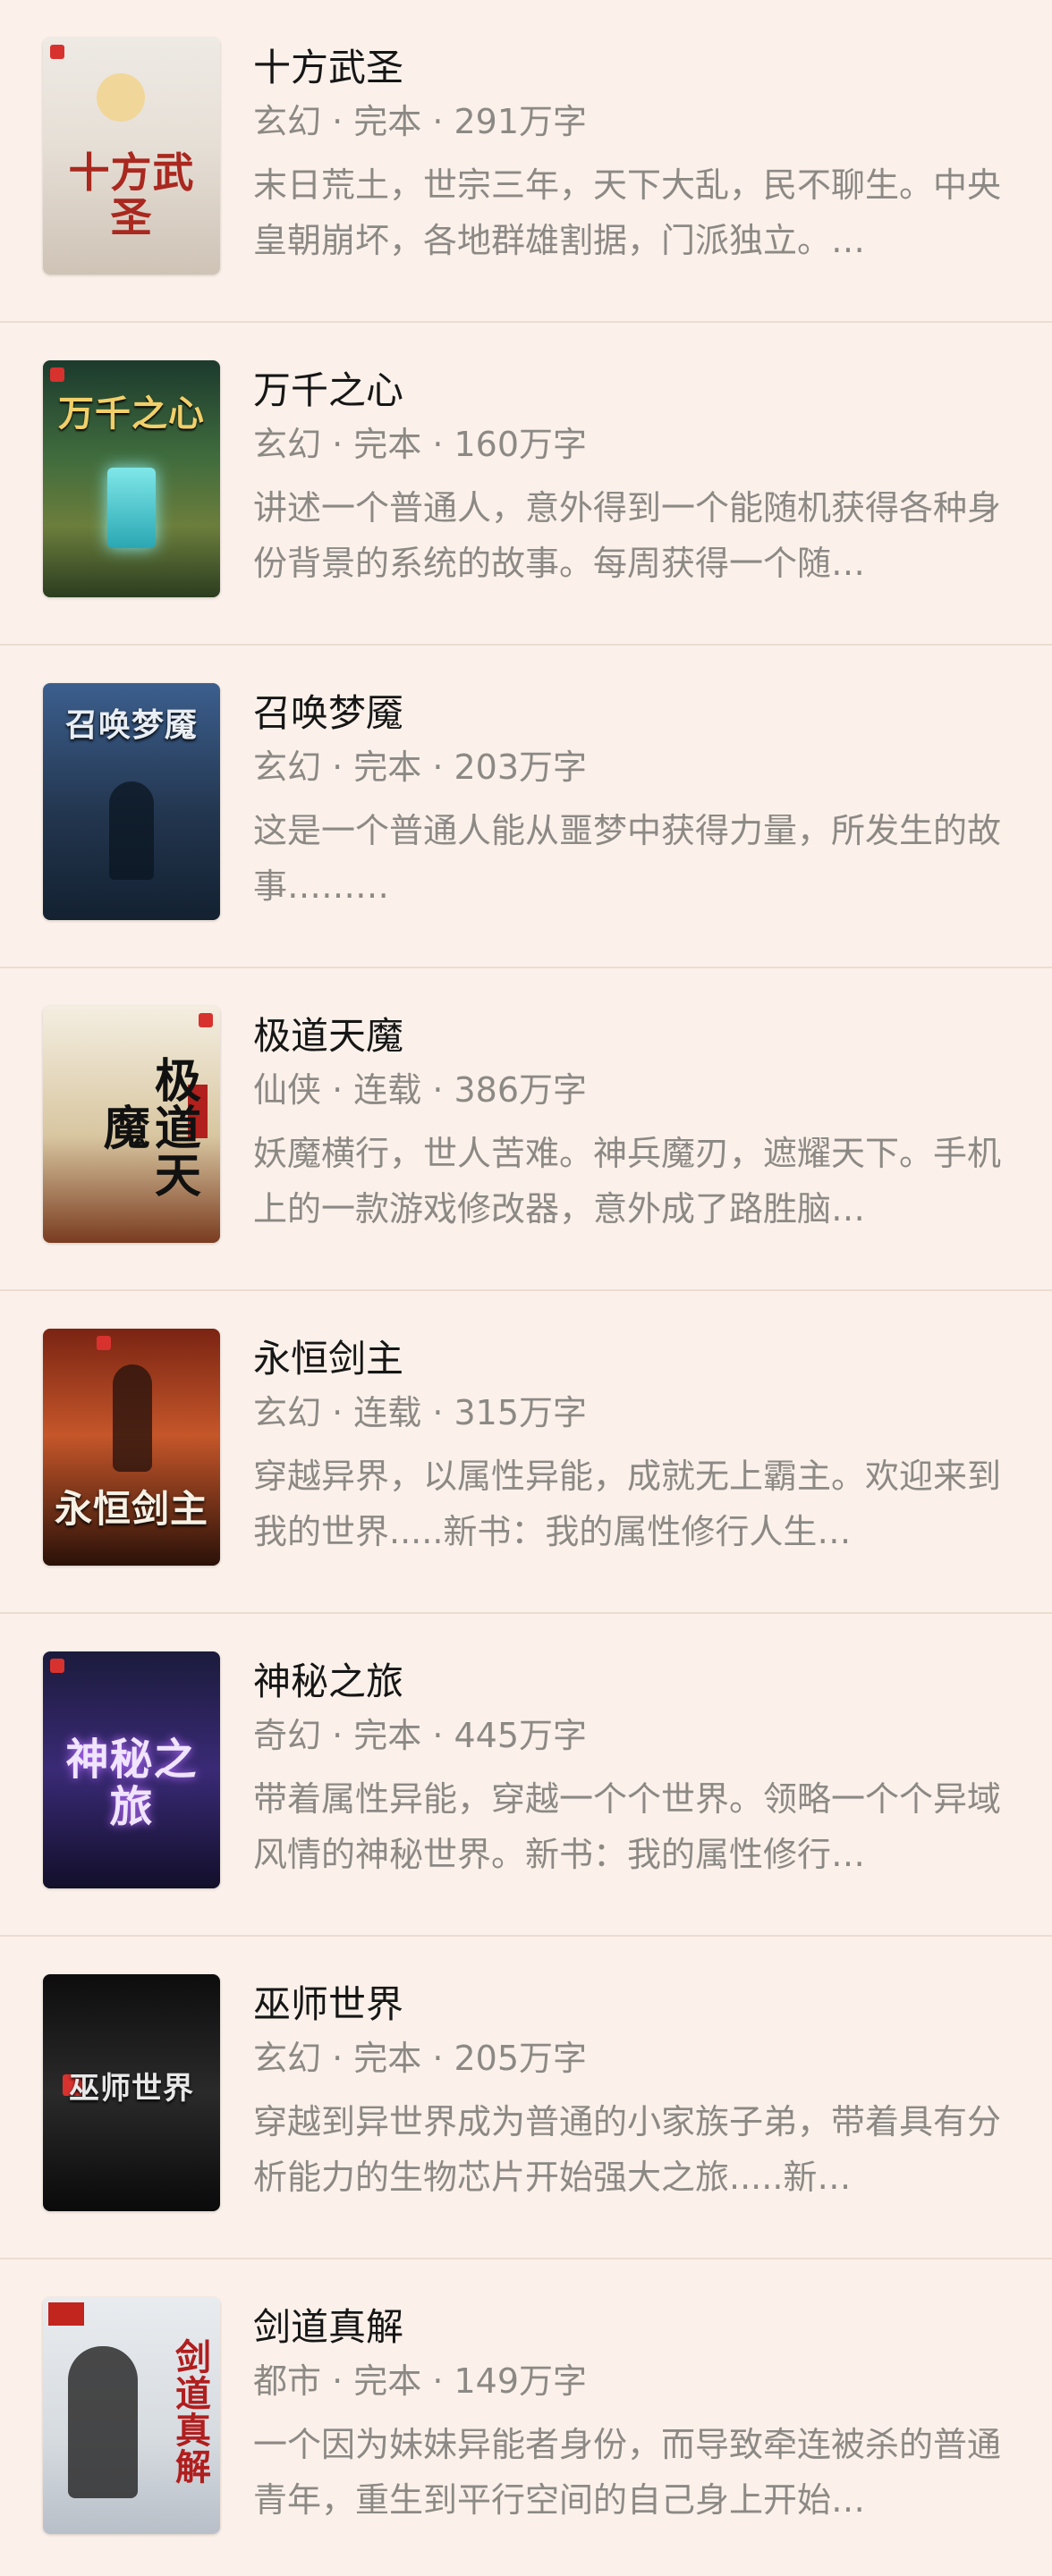 Image resolution: width=1052 pixels, height=2576 pixels. Describe the element at coordinates (420, 2381) in the screenshot. I see `book-meta: 都市 · 完本 · 149万字` at that location.